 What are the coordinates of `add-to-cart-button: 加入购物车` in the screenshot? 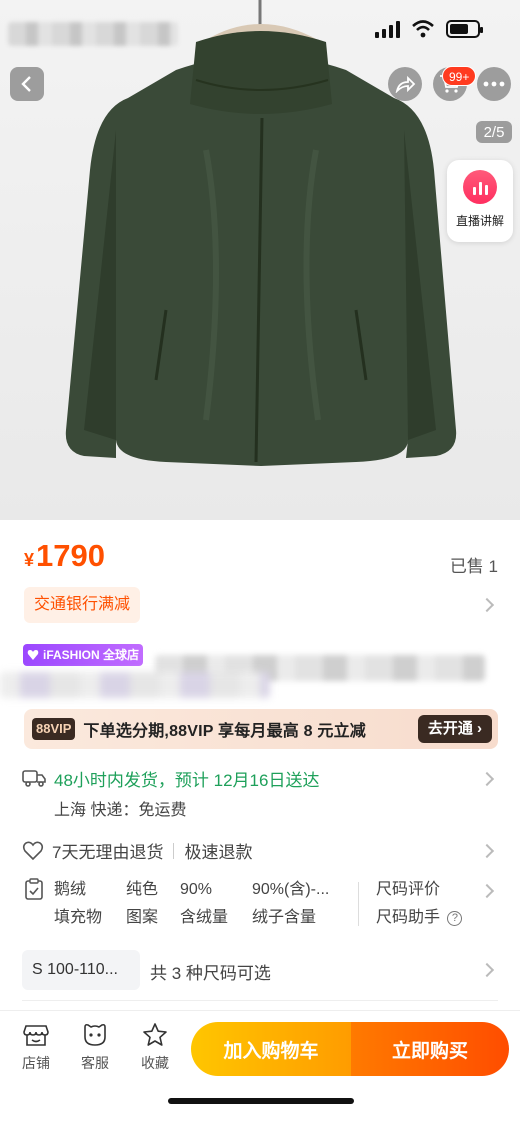 It's located at (271, 1049).